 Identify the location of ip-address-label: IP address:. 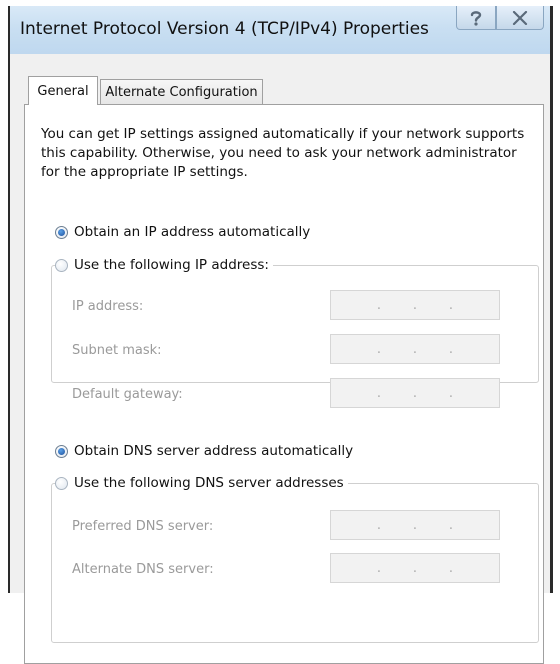
(108, 306).